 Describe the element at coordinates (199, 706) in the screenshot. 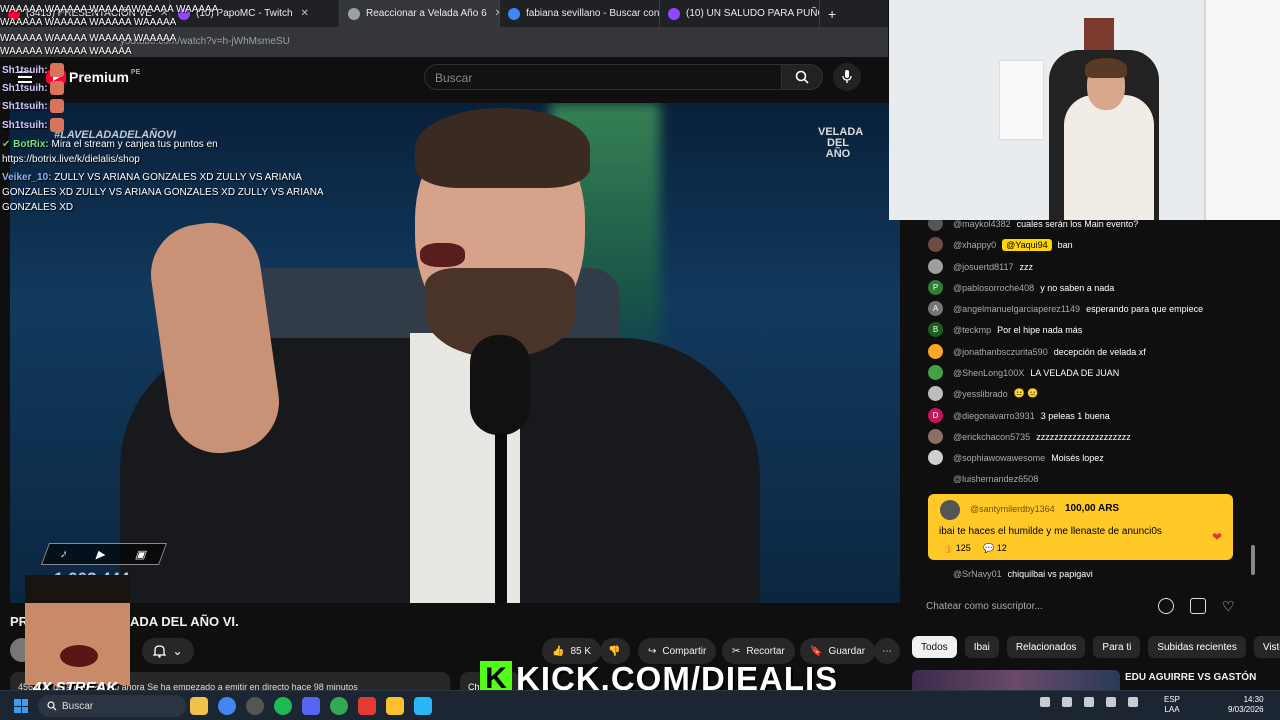

I see `file-explorer-icon` at that location.